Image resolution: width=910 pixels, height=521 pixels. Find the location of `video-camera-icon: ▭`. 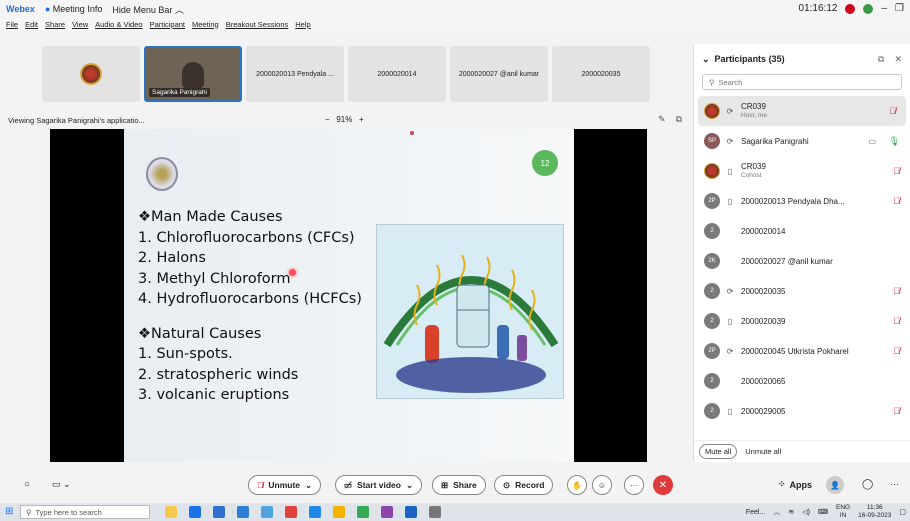

video-camera-icon: ▭ is located at coordinates (872, 141).